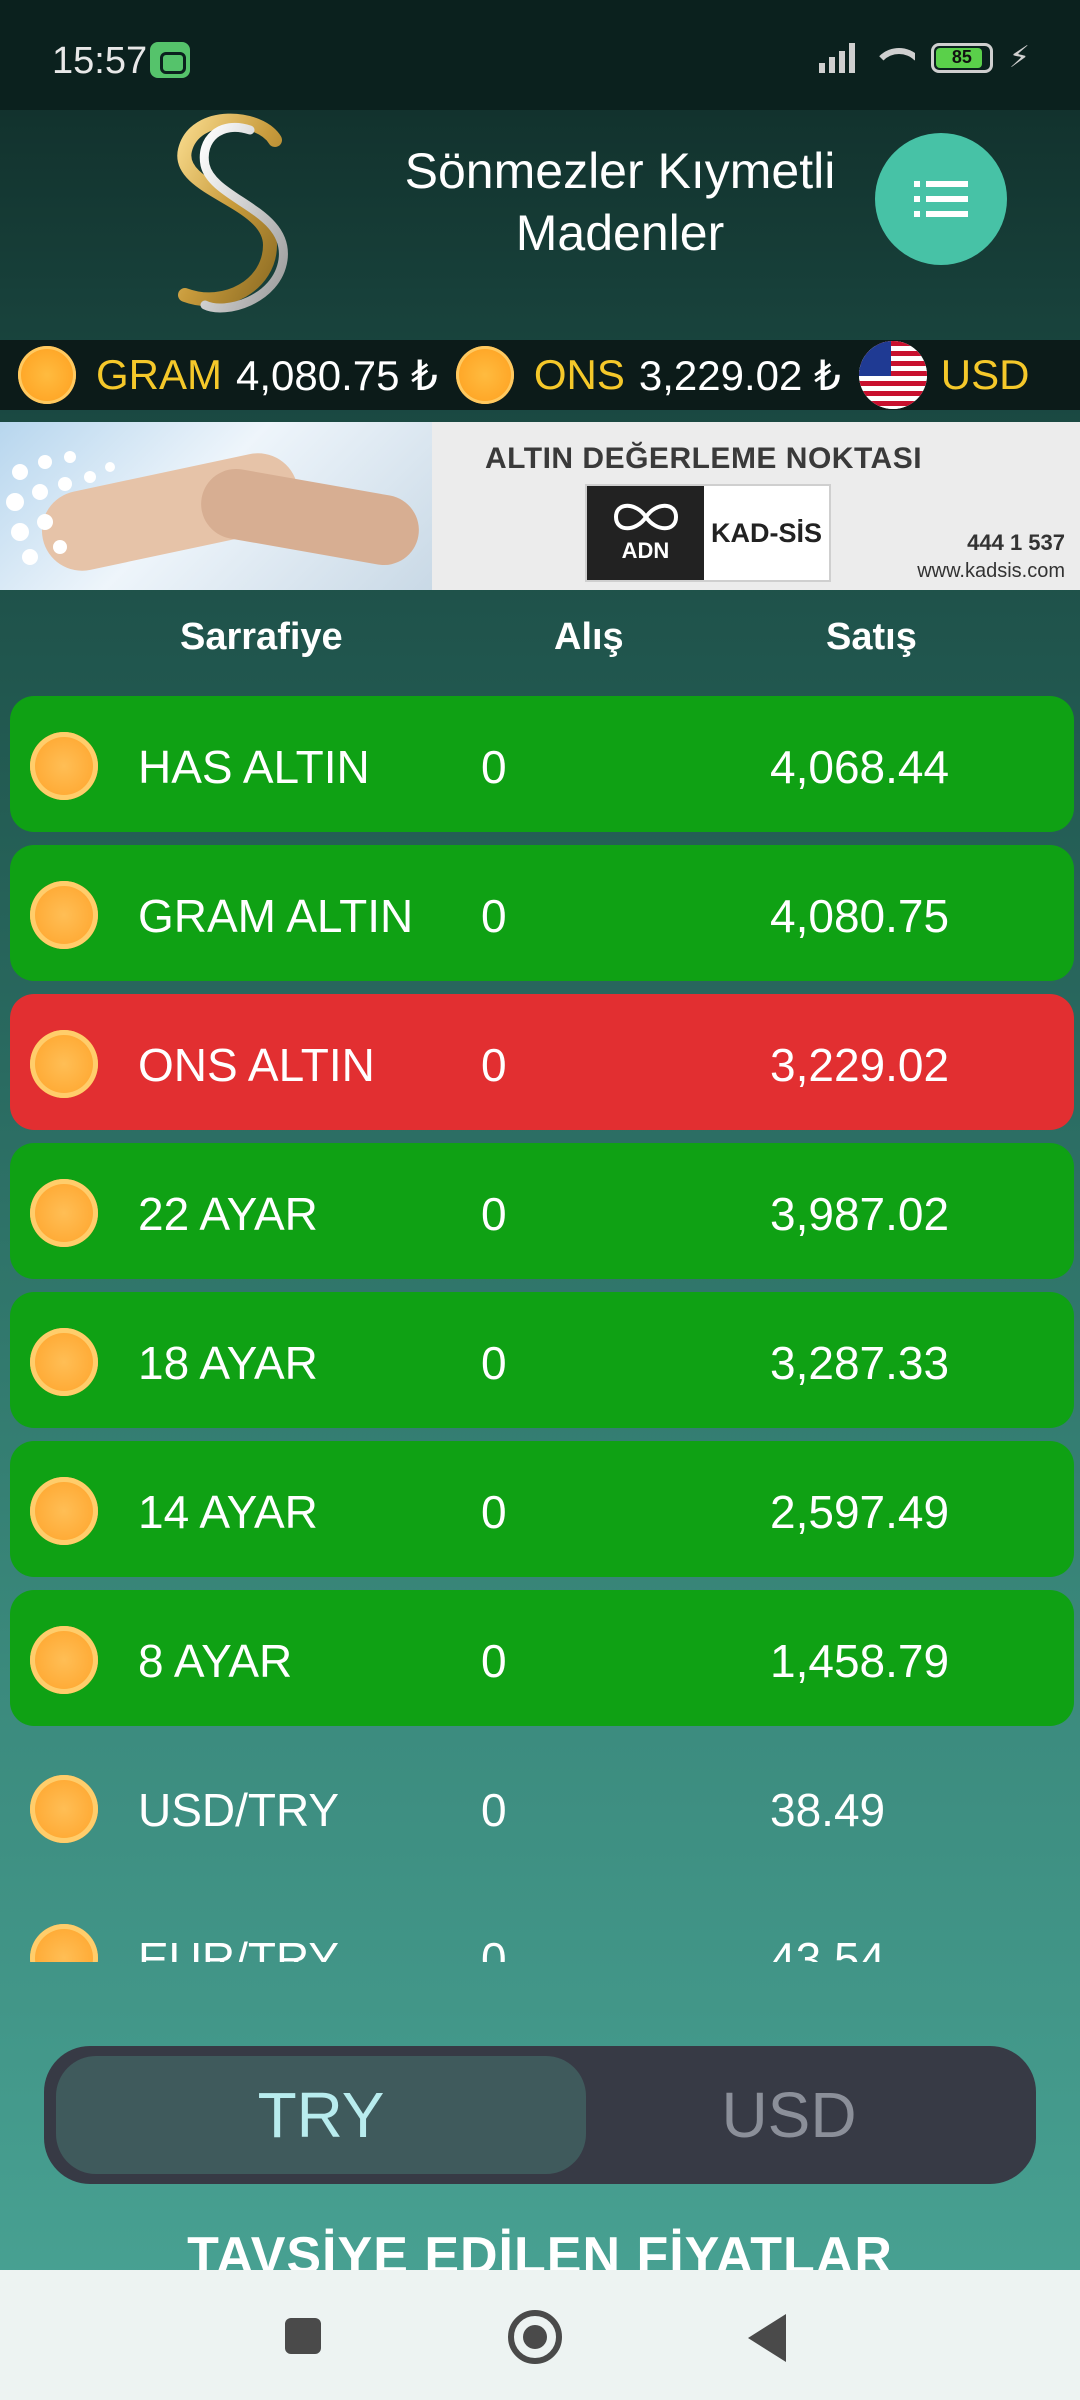 This screenshot has height=2400, width=1080. I want to click on app-logo, so click(232, 213).